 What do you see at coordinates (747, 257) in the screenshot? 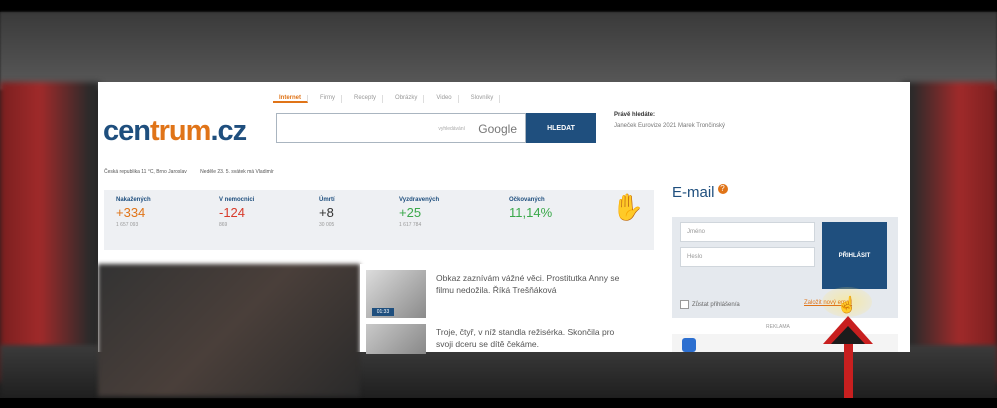
I see `password-field: Heslo` at bounding box center [747, 257].